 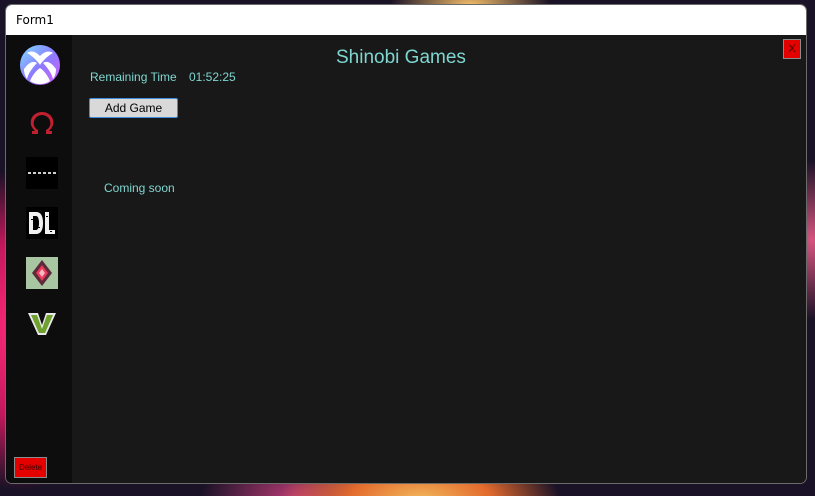 What do you see at coordinates (42, 323) in the screenshot?
I see `gta-v-logo-icon` at bounding box center [42, 323].